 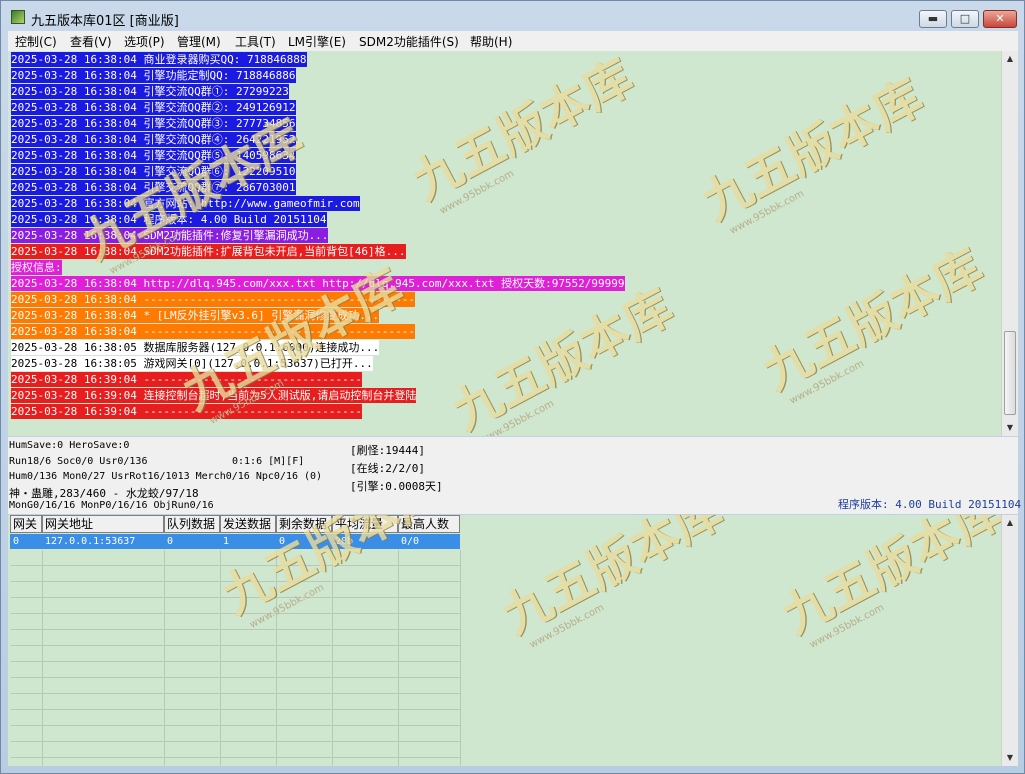 What do you see at coordinates (199, 41) in the screenshot?
I see `menu-manage: 管理(M)` at bounding box center [199, 41].